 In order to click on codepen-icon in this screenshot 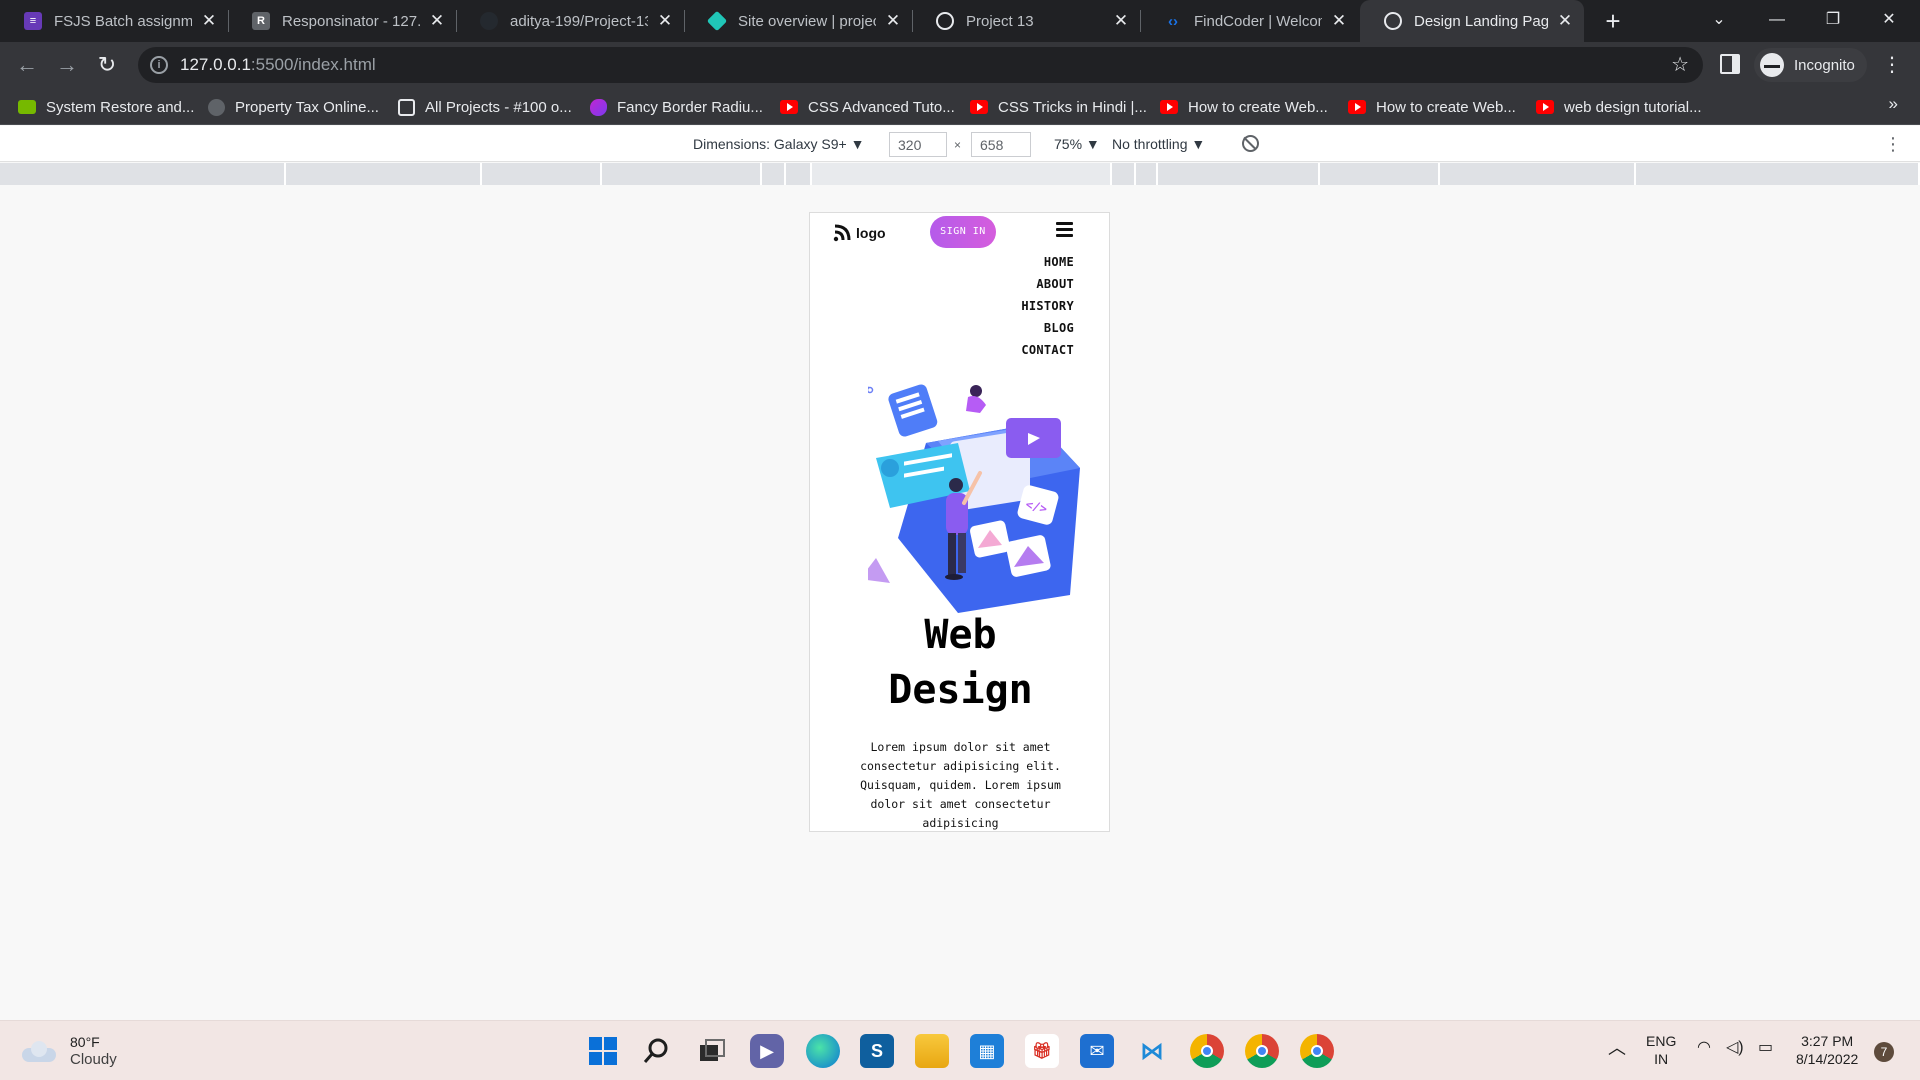, I will do `click(406, 107)`.